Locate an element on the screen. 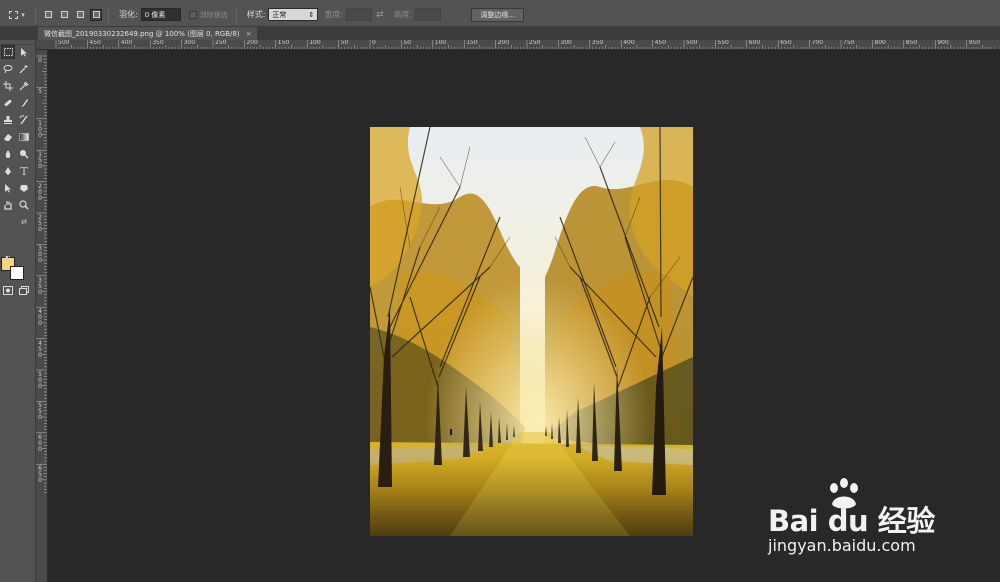 The height and width of the screenshot is (582, 1000). height-label: 高度: is located at coordinates (403, 14).